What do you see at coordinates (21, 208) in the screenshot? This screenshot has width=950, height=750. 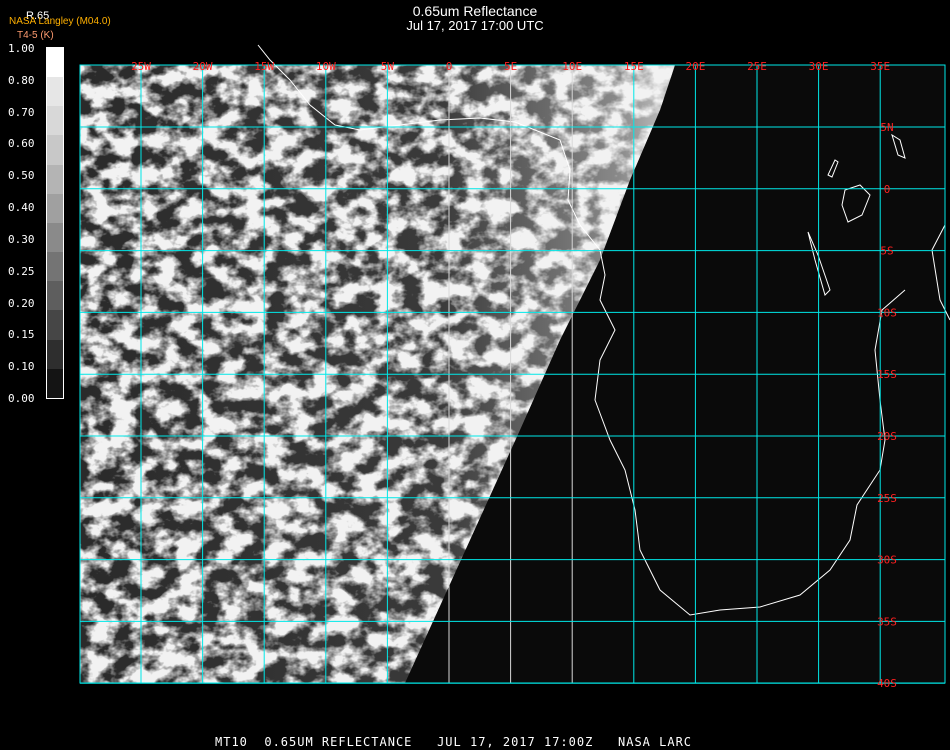 I see `colorbar-tick: 0.40` at bounding box center [21, 208].